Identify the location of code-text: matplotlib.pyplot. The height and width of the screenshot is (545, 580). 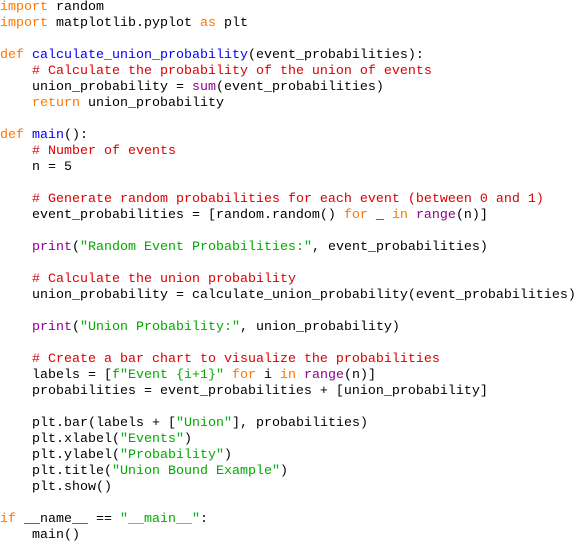
(124, 23).